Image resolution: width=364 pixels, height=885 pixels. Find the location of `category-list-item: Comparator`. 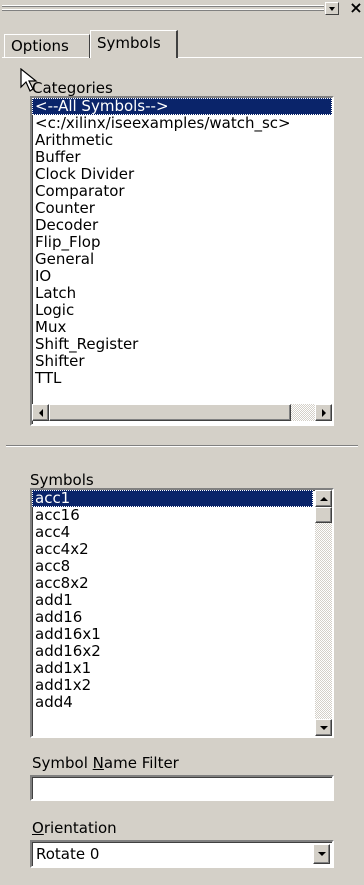

category-list-item: Comparator is located at coordinates (182, 191).